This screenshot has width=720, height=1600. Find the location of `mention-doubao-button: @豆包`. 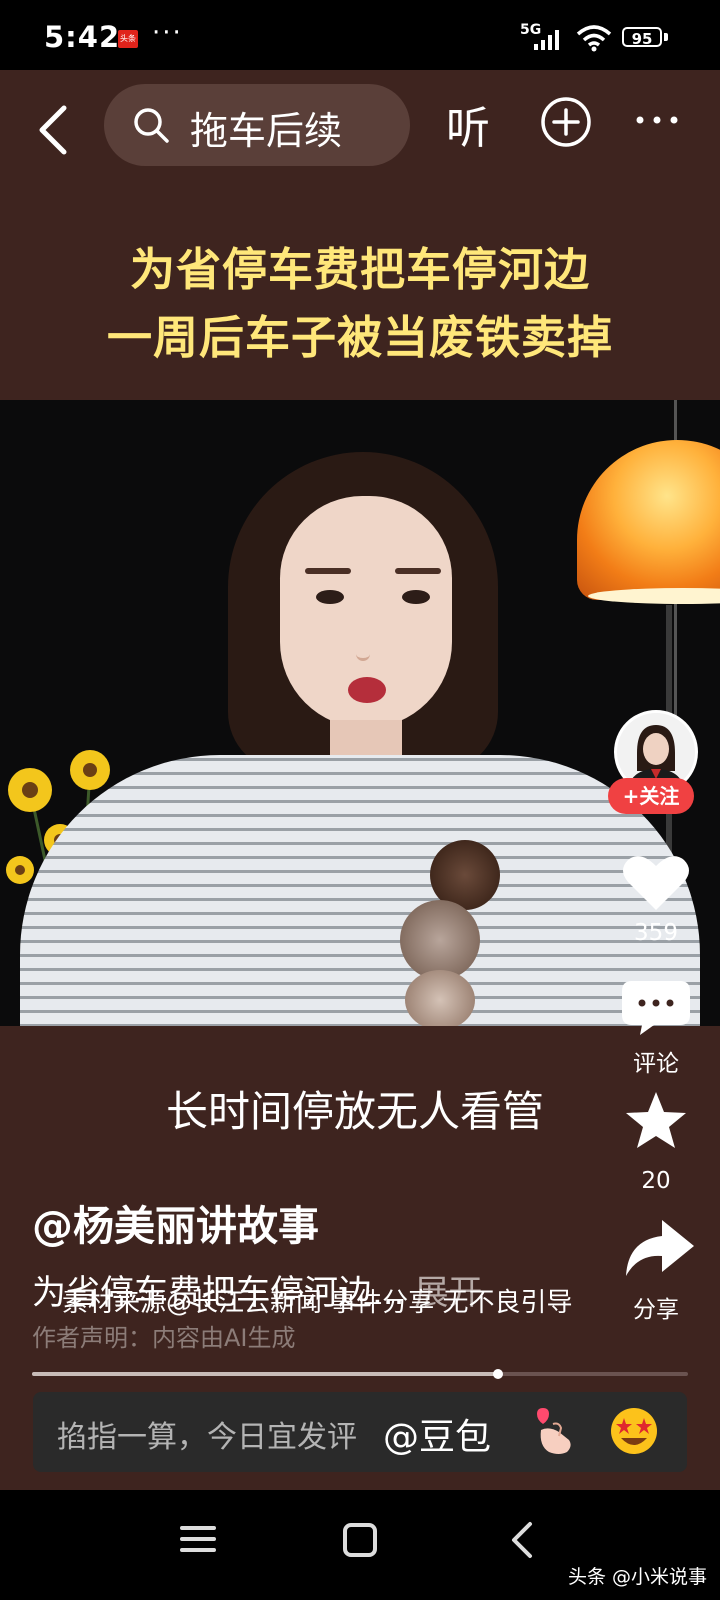

mention-doubao-button: @豆包 is located at coordinates (437, 1434).